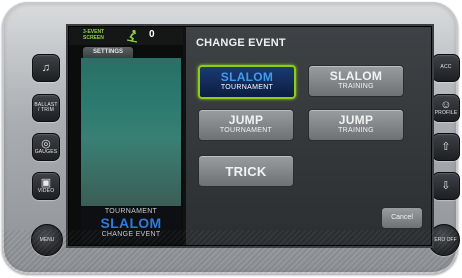  I want to click on dialog-title: CHANGE EVENT, so click(241, 43).